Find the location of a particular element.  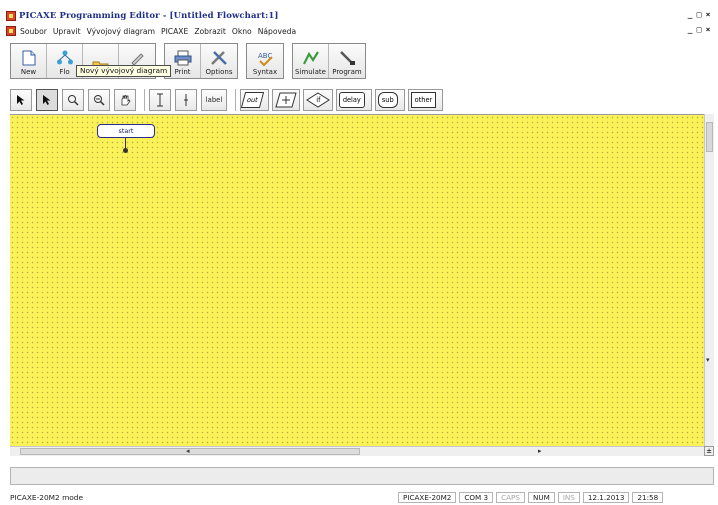

sub-shape: sub is located at coordinates (387, 100).